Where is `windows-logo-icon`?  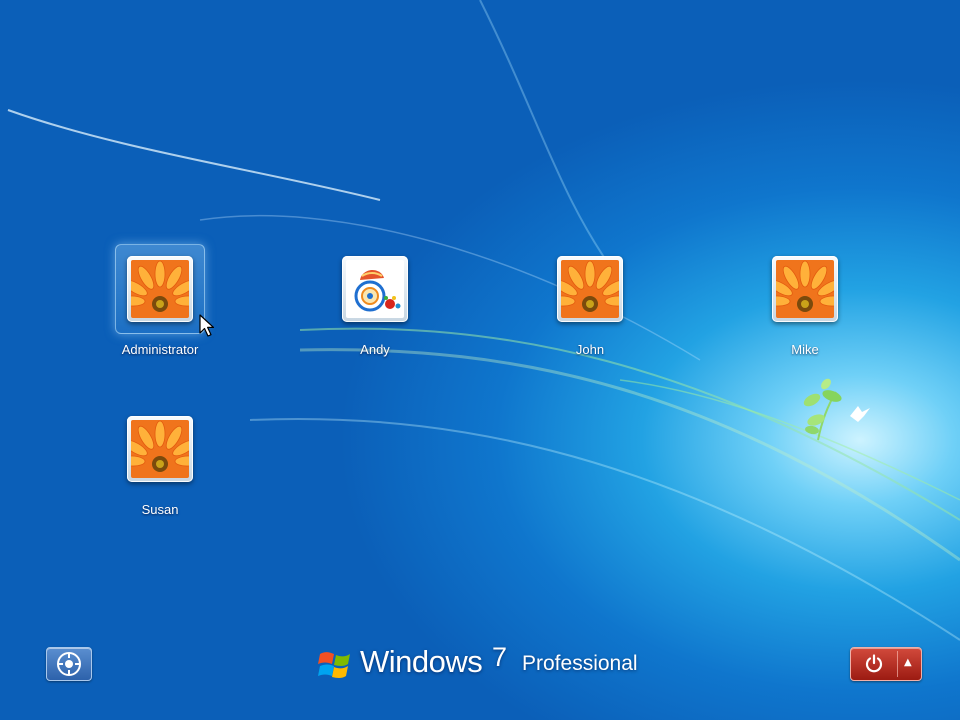 windows-logo-icon is located at coordinates (334, 665).